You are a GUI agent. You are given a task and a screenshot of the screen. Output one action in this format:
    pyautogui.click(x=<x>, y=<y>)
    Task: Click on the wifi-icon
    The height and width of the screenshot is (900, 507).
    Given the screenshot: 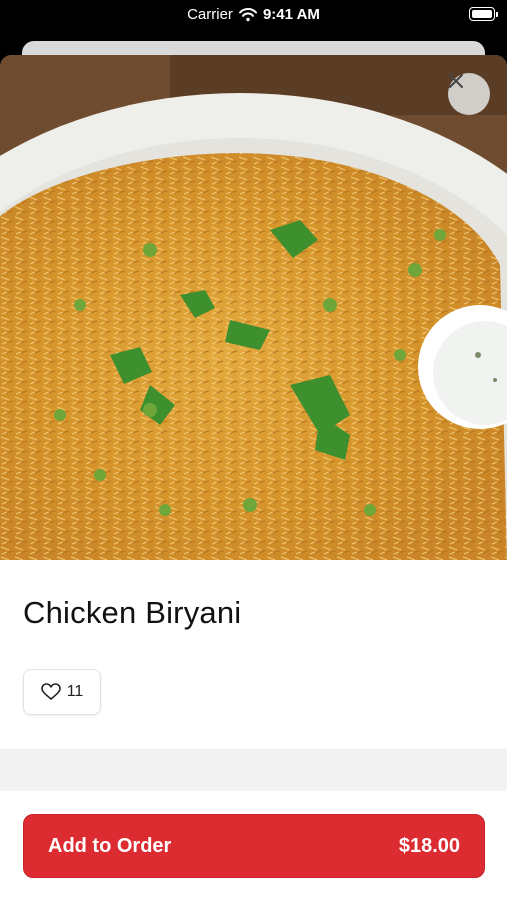 What is the action you would take?
    pyautogui.click(x=247, y=14)
    